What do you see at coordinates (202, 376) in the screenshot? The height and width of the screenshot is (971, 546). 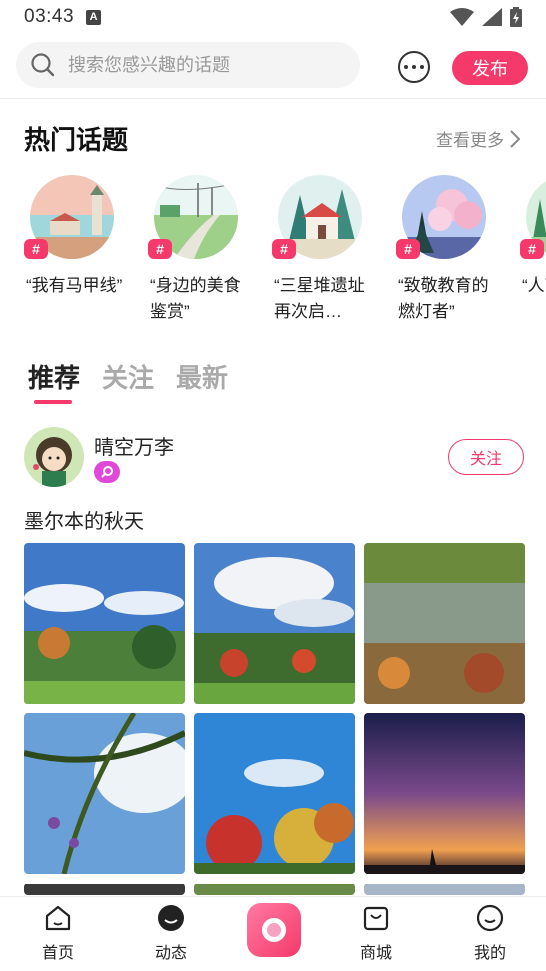 I see `tab-latest: 最新` at bounding box center [202, 376].